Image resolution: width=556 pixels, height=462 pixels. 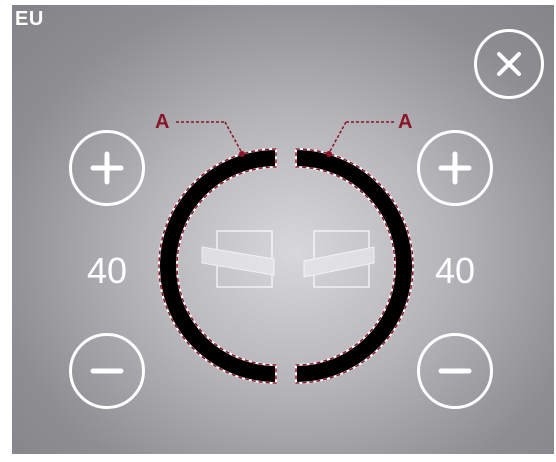 I want to click on left-mirror-icon, so click(x=238, y=259).